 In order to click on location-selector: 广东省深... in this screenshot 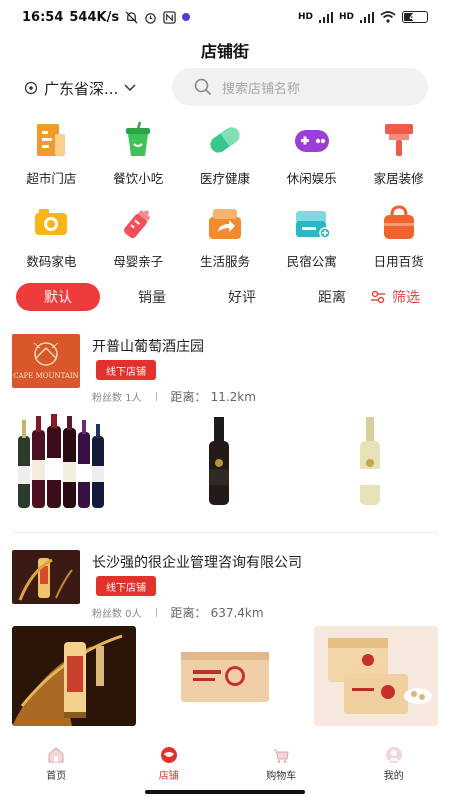, I will do `click(80, 88)`.